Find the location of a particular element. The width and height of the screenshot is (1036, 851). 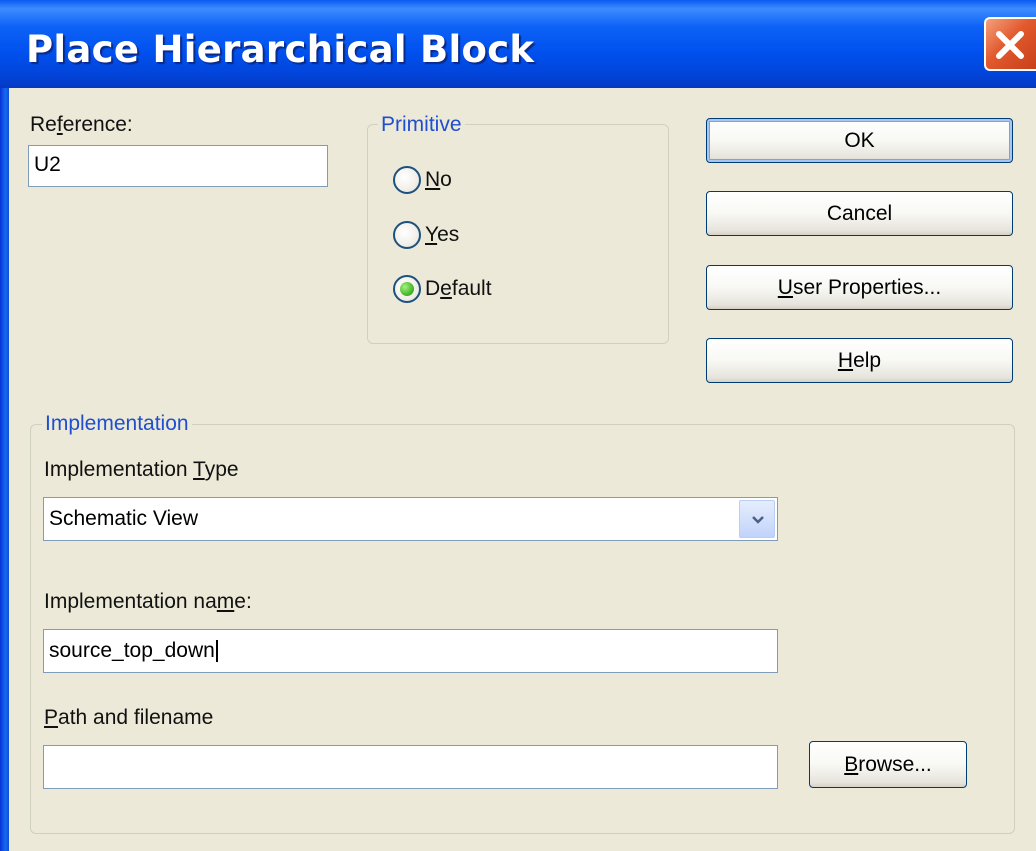

primitive-default-radio: Default is located at coordinates (458, 290).